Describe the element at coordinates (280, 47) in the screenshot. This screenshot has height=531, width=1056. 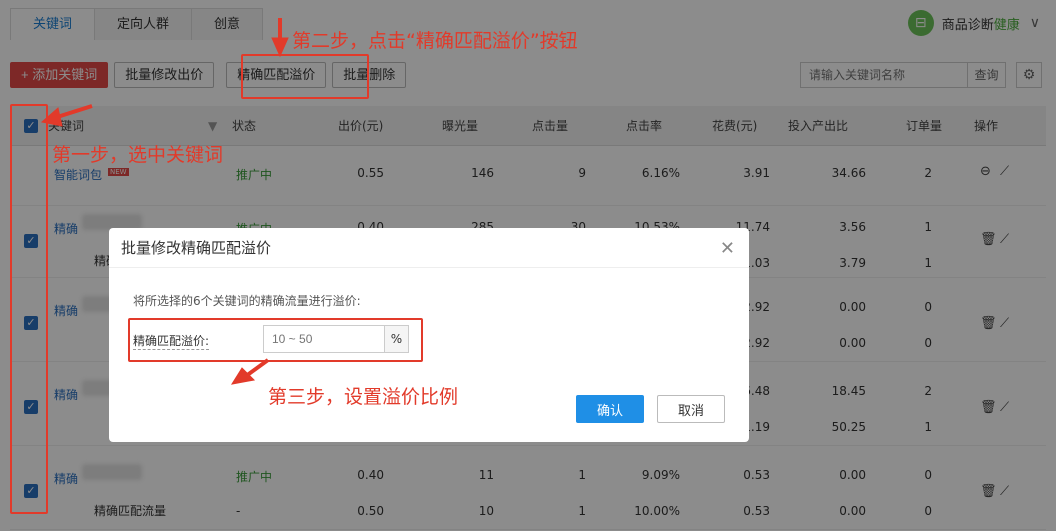
I see `step2-arrow-head` at that location.